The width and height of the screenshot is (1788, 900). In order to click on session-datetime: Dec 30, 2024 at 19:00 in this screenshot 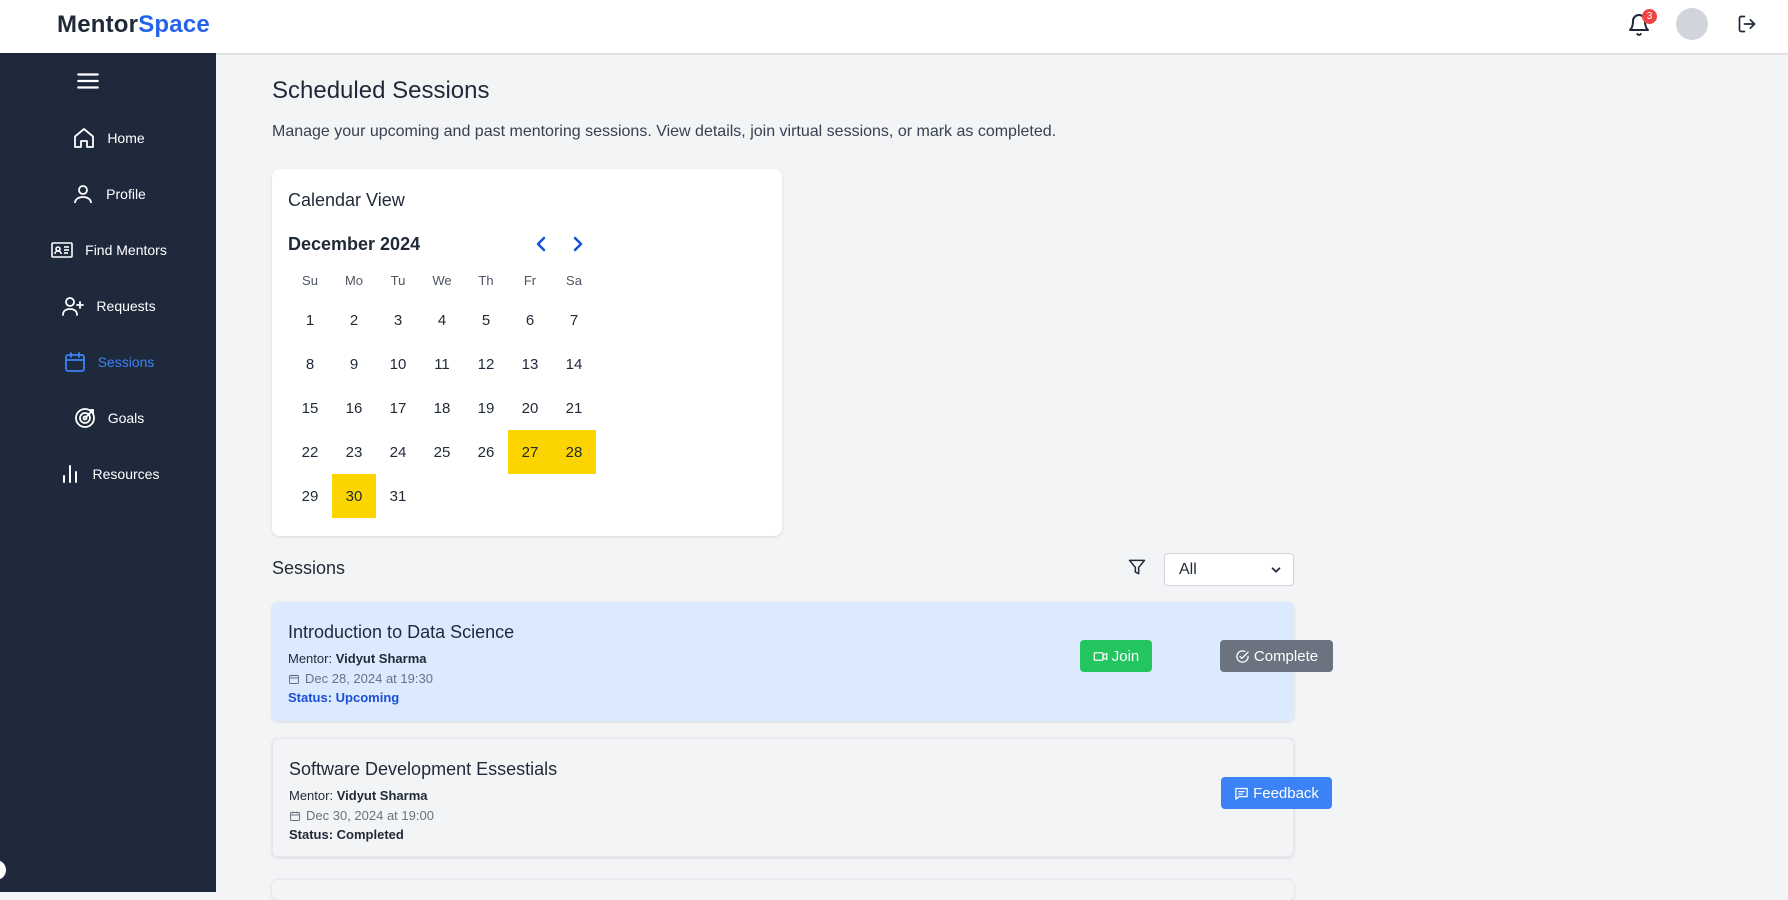, I will do `click(361, 815)`.